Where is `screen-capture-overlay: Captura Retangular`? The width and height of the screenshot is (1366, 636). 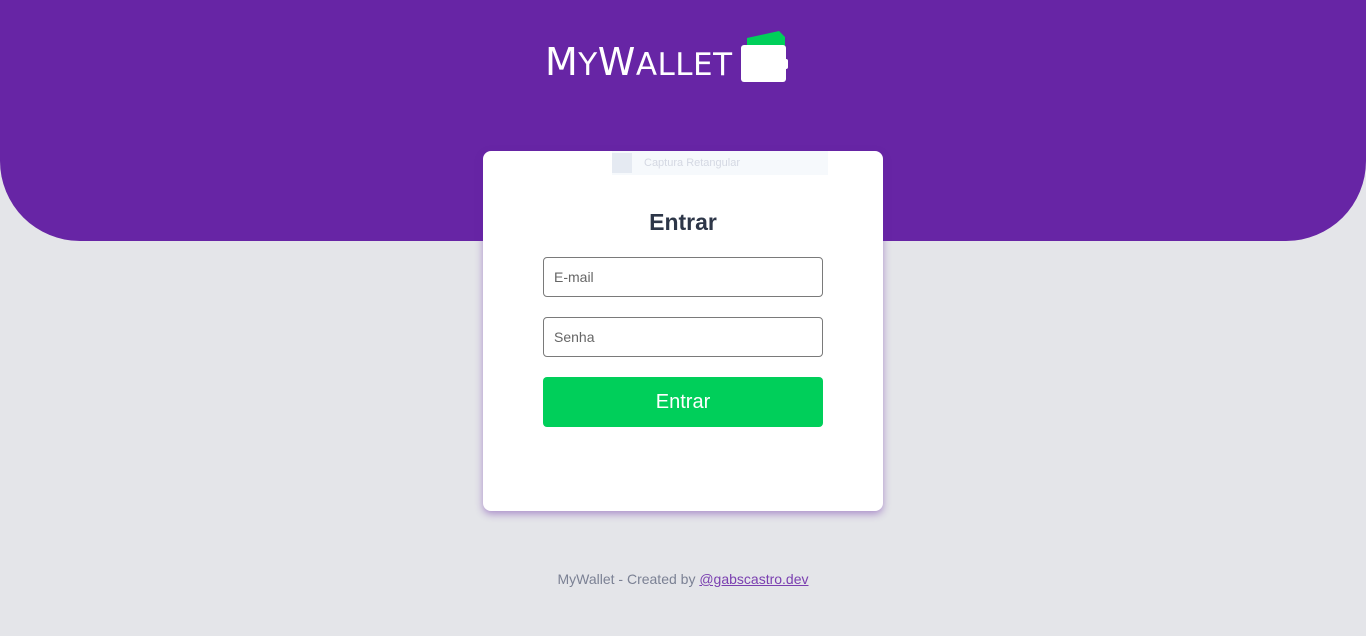
screen-capture-overlay: Captura Retangular is located at coordinates (720, 163).